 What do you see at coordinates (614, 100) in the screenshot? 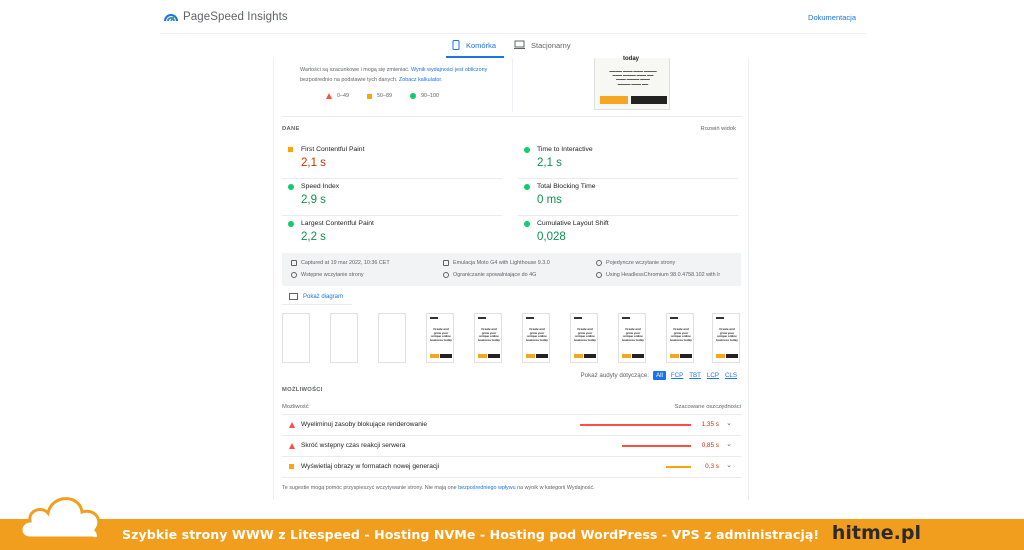
I see `screenshot-button-primary` at bounding box center [614, 100].